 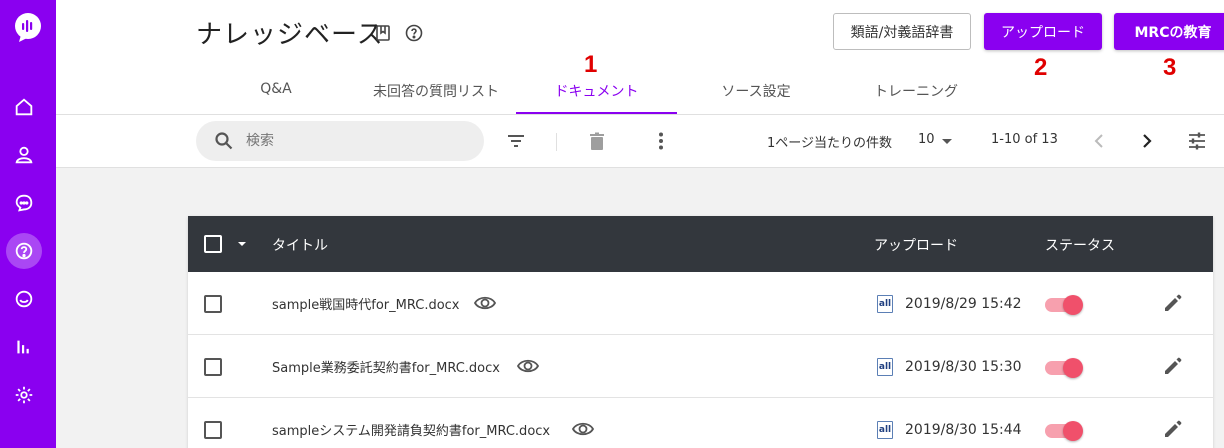 I want to click on user-icon, so click(x=24, y=155).